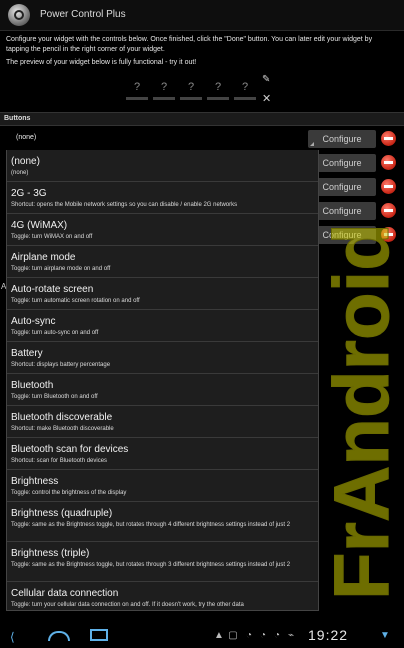 The width and height of the screenshot is (404, 648). Describe the element at coordinates (29, 193) in the screenshot. I see `option-name: 2G - 3G` at that location.